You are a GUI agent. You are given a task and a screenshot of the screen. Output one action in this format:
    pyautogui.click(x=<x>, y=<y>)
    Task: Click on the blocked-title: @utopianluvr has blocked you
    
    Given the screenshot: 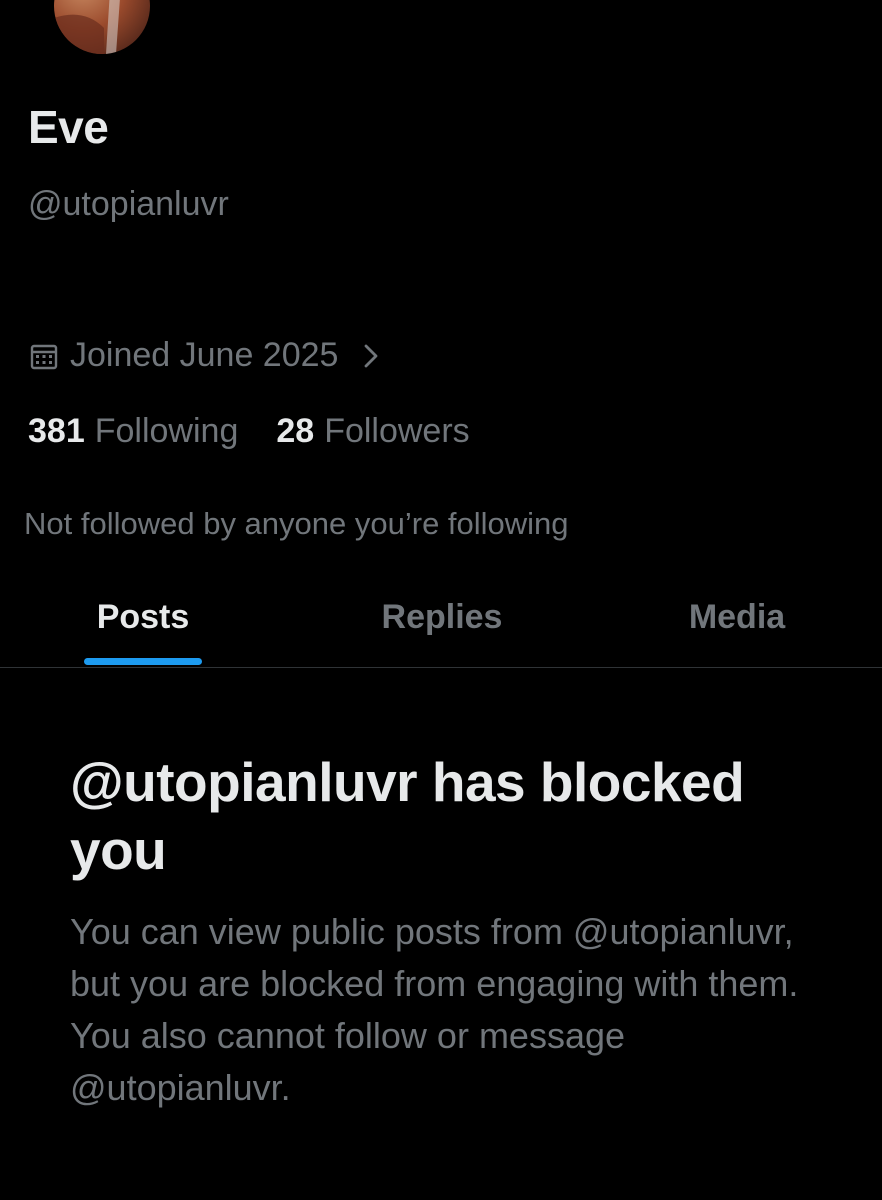 What is the action you would take?
    pyautogui.click(x=407, y=816)
    